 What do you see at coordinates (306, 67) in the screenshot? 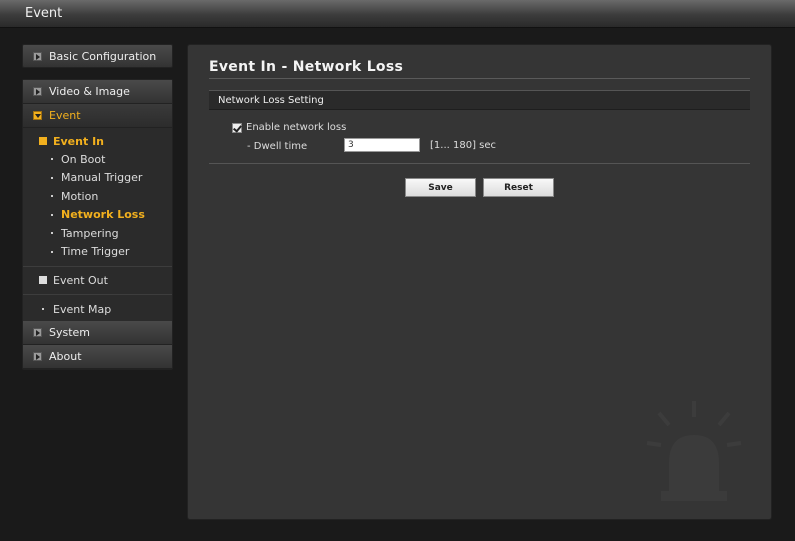
I see `page-title: Event In - Network Loss` at bounding box center [306, 67].